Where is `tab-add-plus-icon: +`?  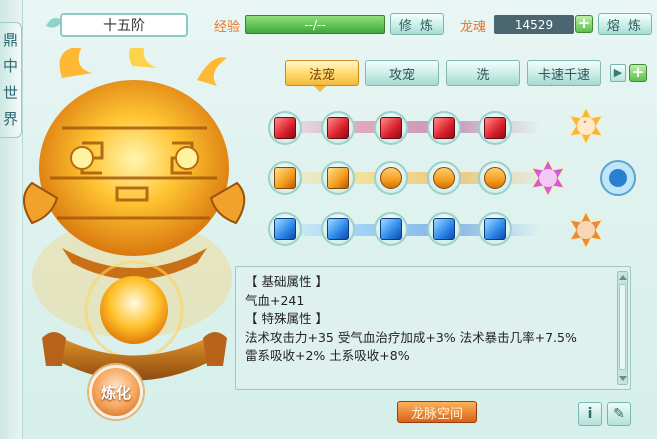 tab-add-plus-icon: + is located at coordinates (638, 73).